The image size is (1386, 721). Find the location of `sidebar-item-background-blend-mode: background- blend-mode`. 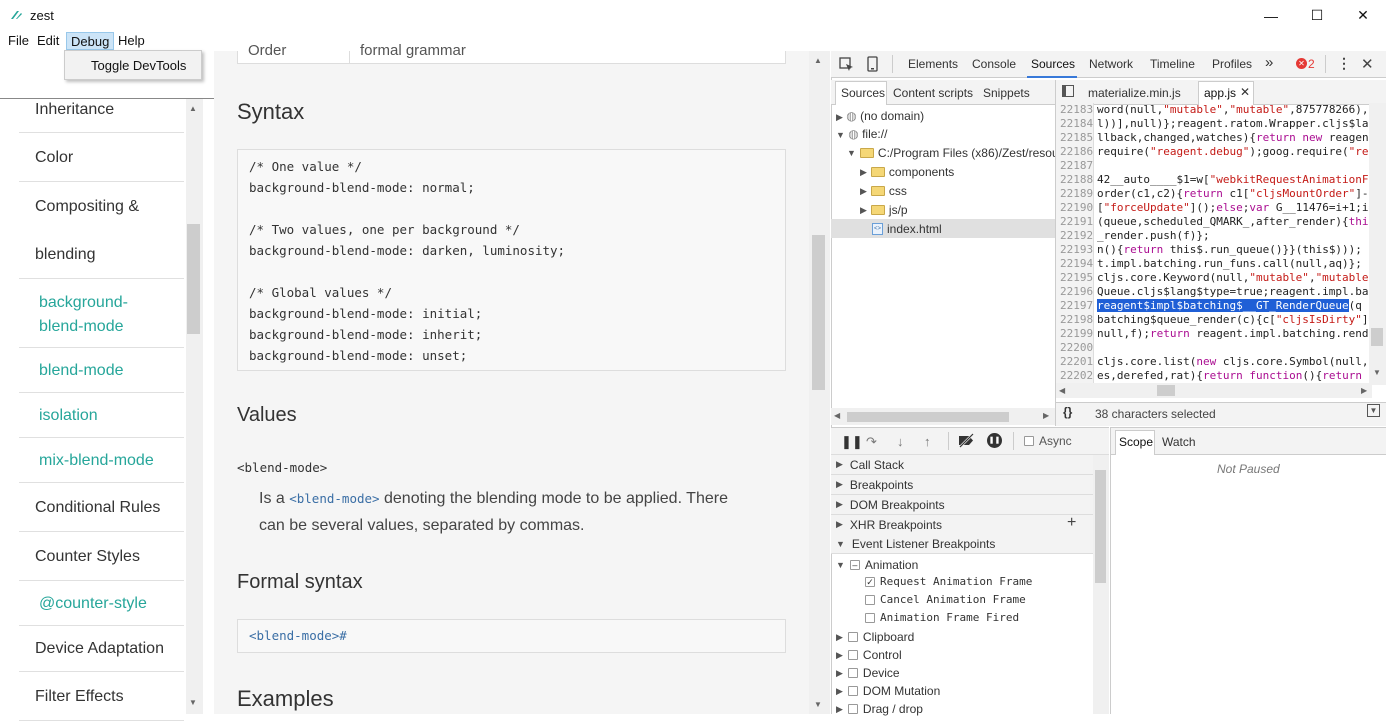

sidebar-item-background-blend-mode: background- blend-mode is located at coordinates (101, 314).